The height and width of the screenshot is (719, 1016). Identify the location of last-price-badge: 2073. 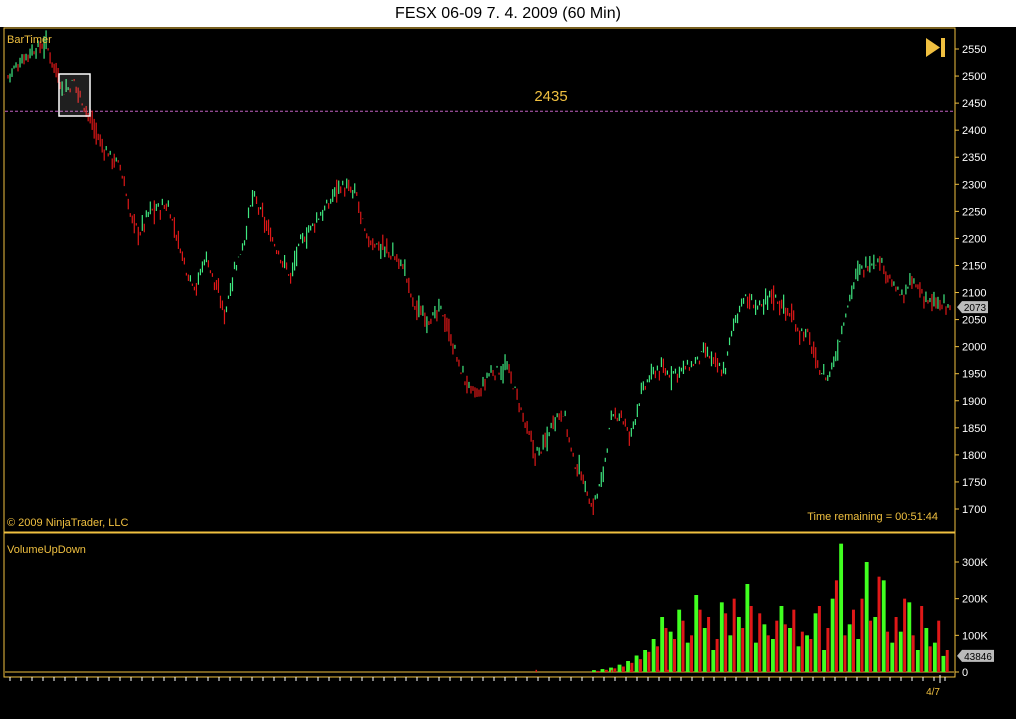
(972, 307).